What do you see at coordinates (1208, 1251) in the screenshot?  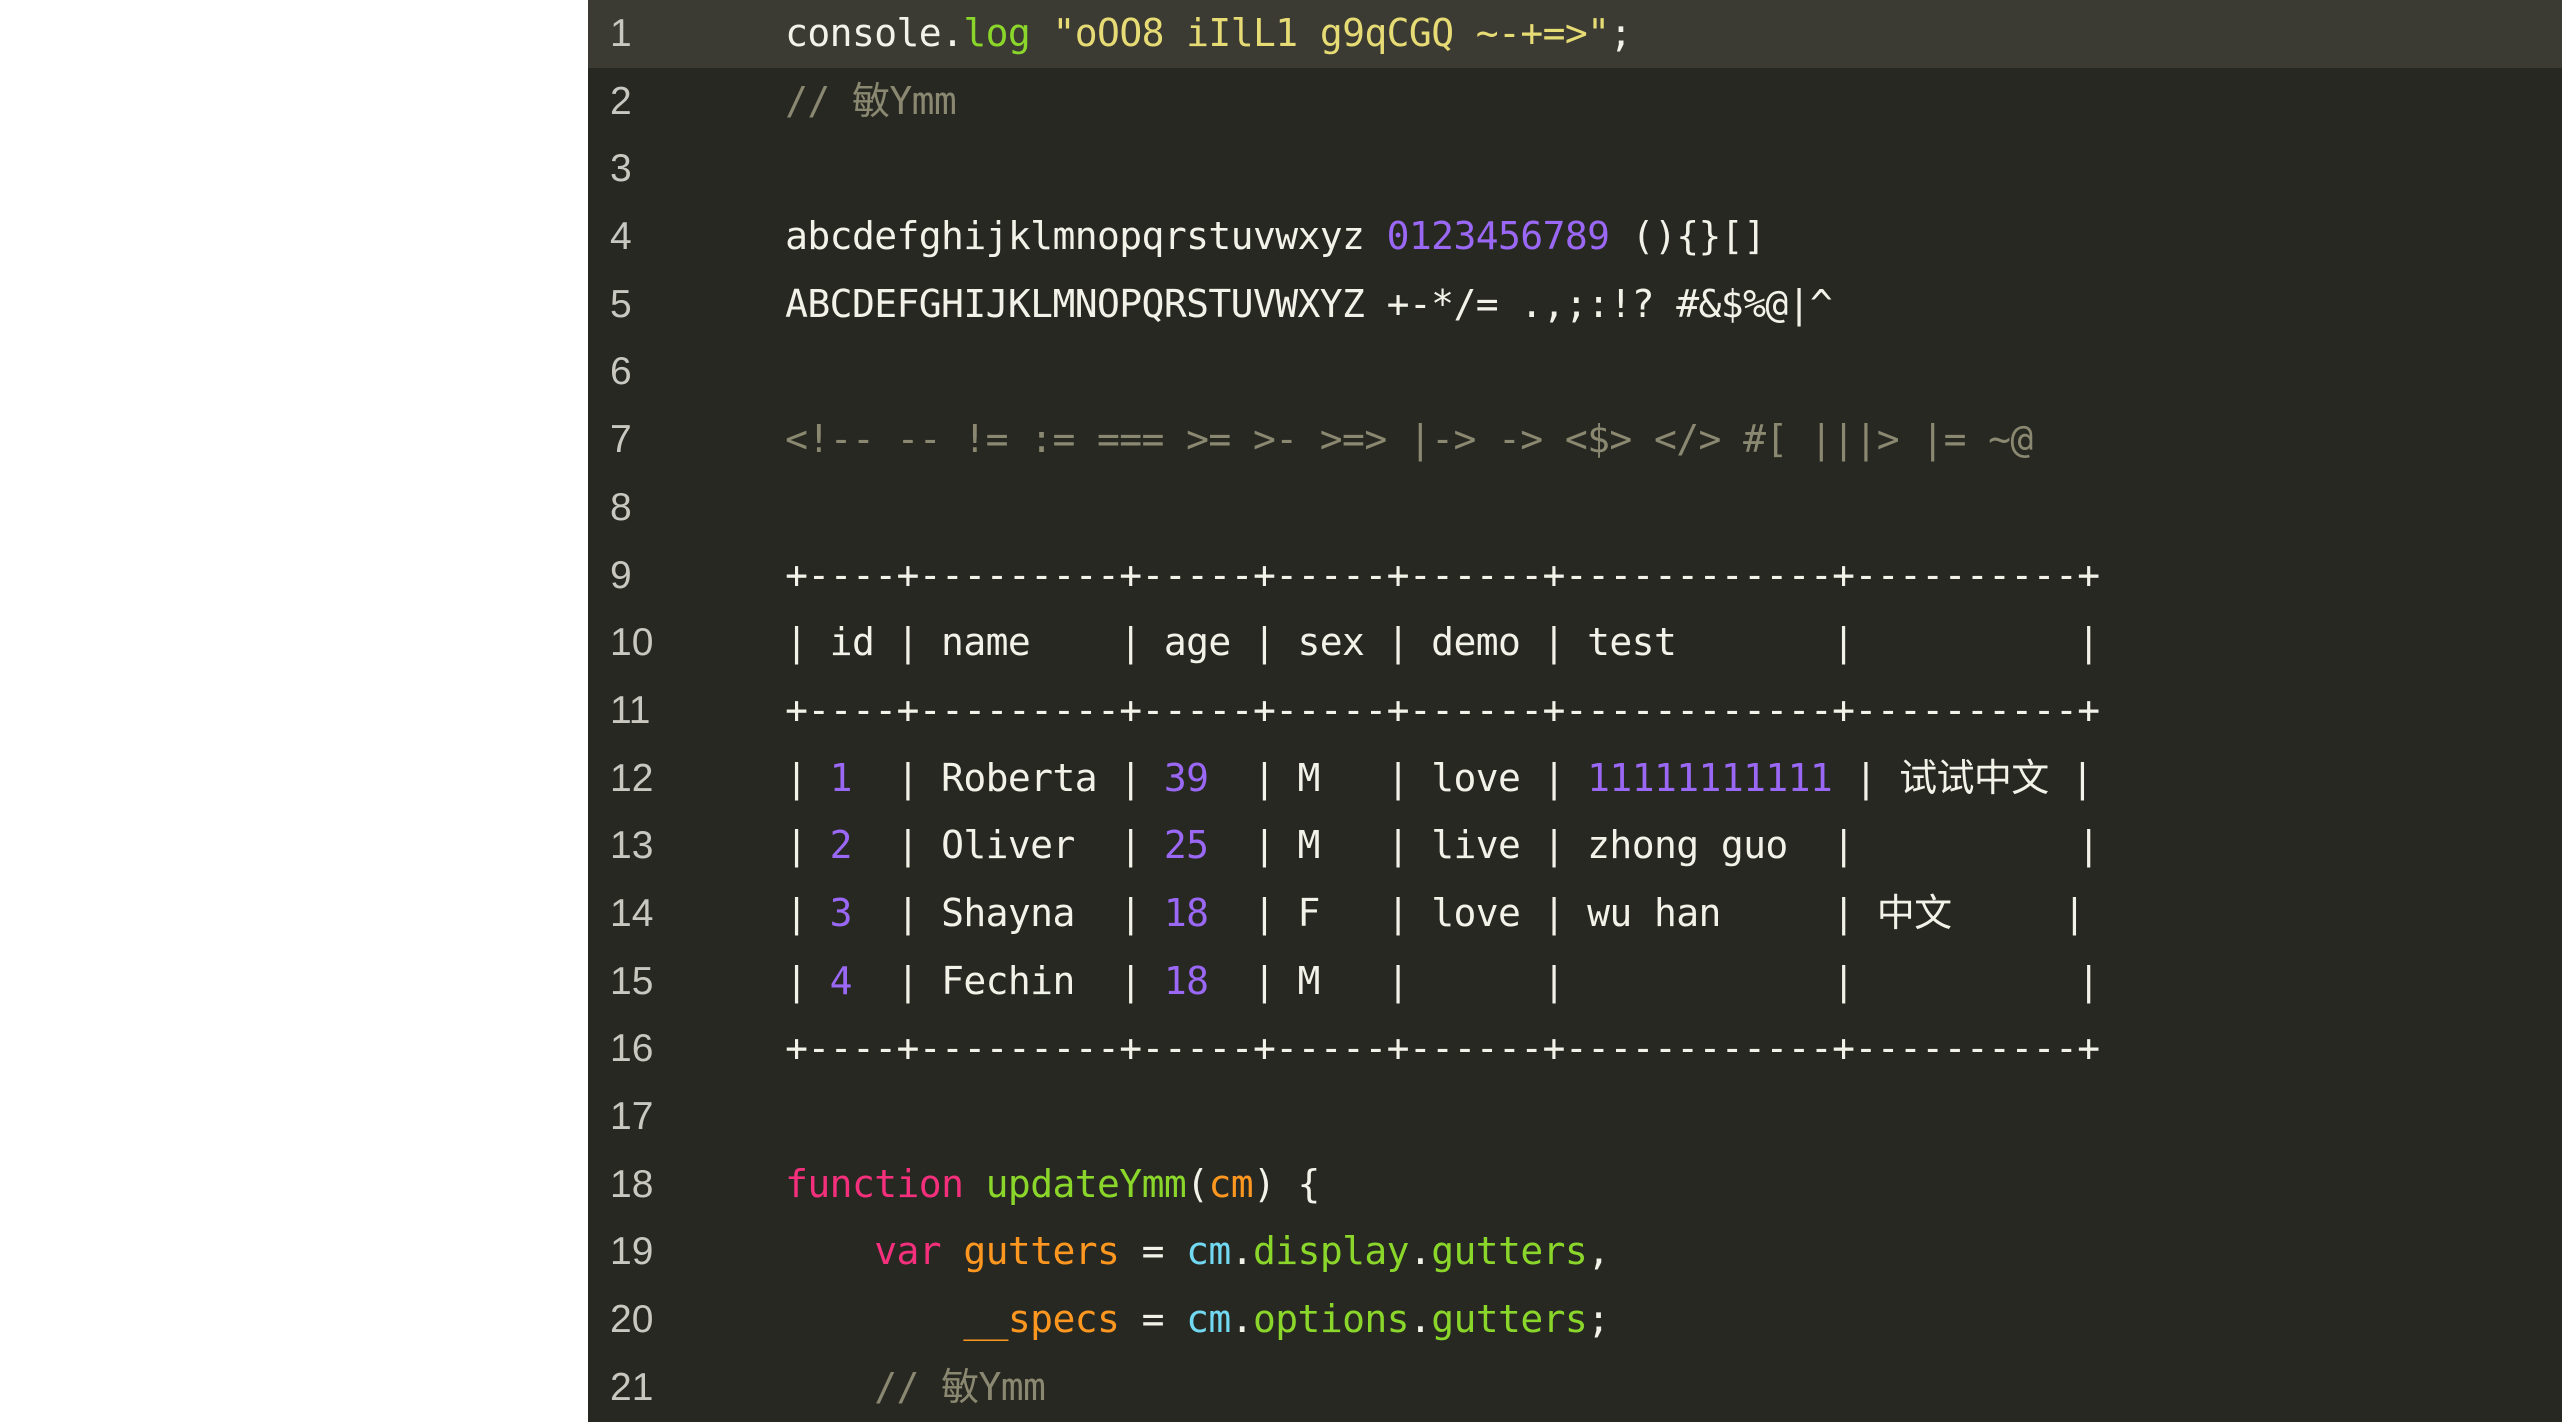 I see `code-token: cm` at bounding box center [1208, 1251].